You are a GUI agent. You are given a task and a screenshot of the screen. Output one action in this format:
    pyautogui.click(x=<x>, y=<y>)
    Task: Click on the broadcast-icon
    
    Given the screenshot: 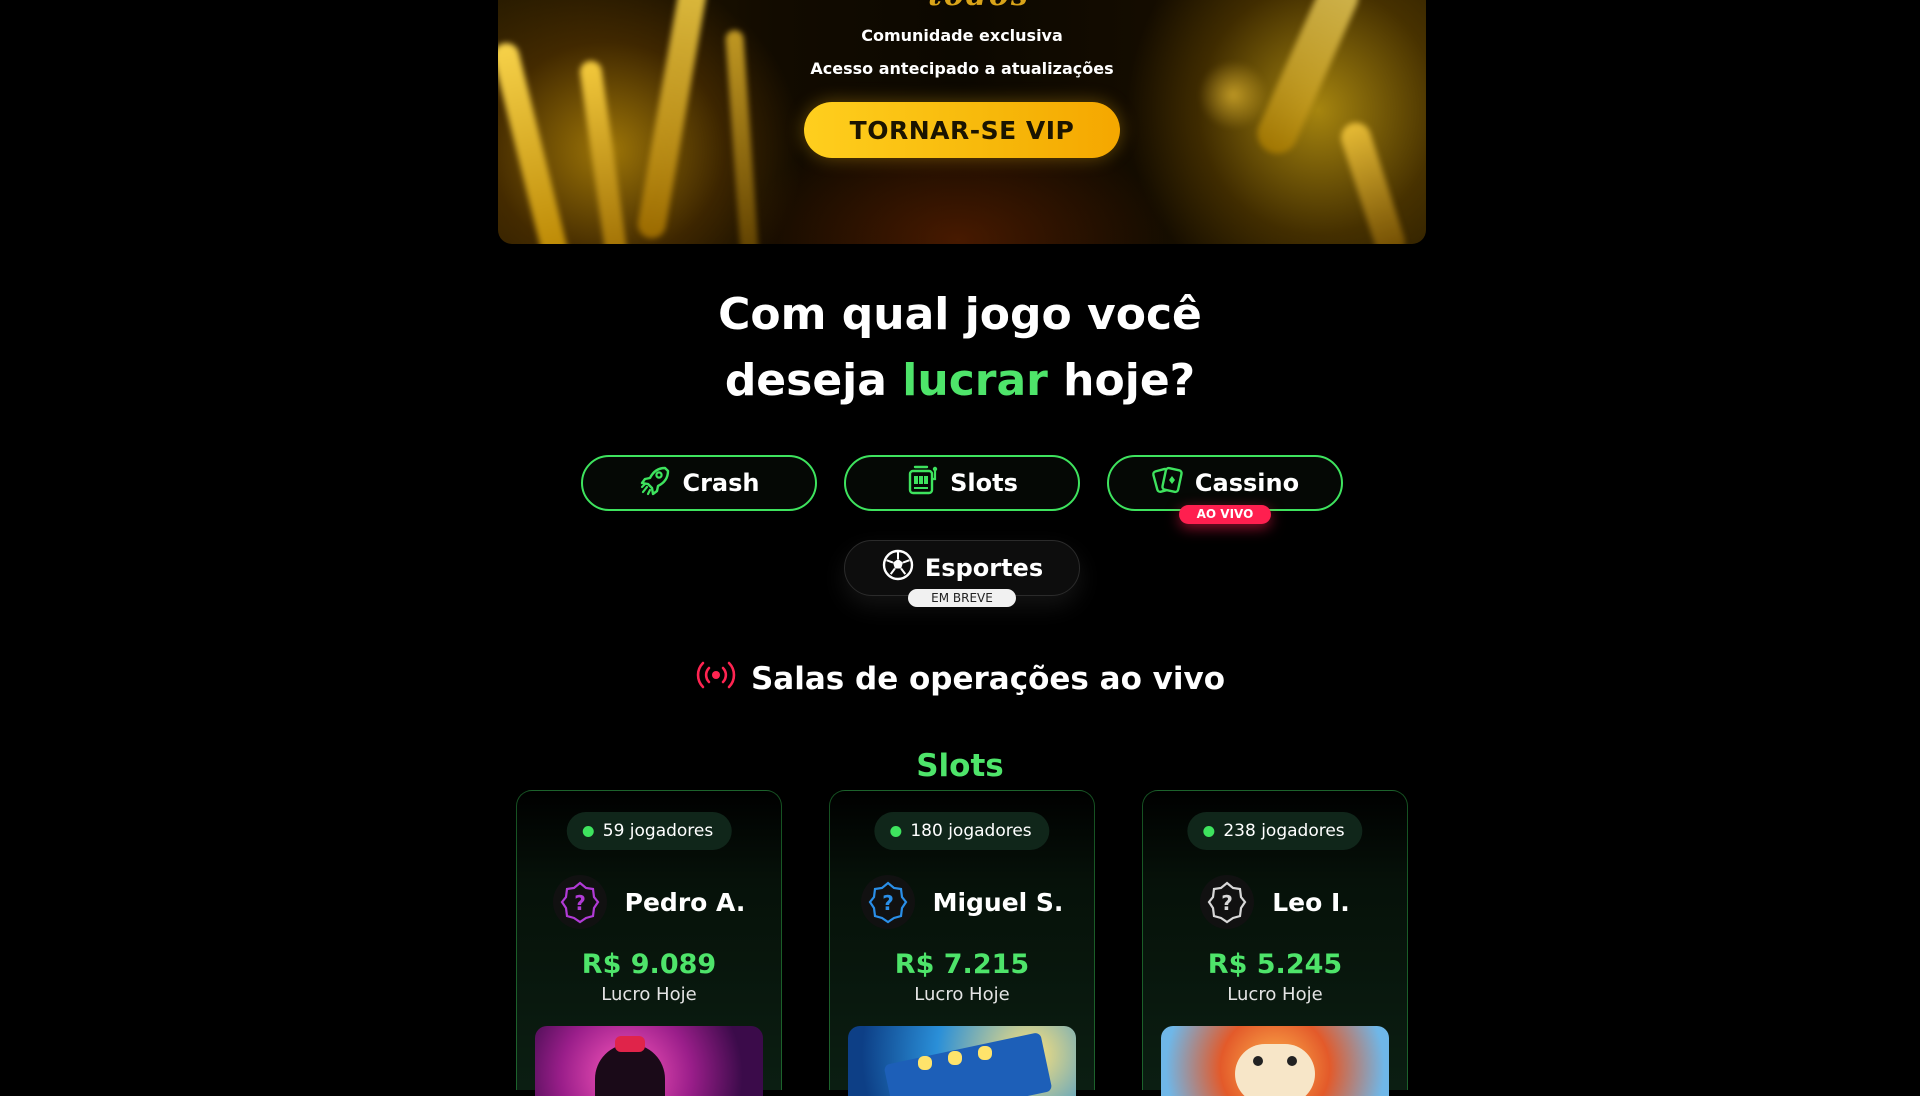 What is the action you would take?
    pyautogui.click(x=716, y=679)
    